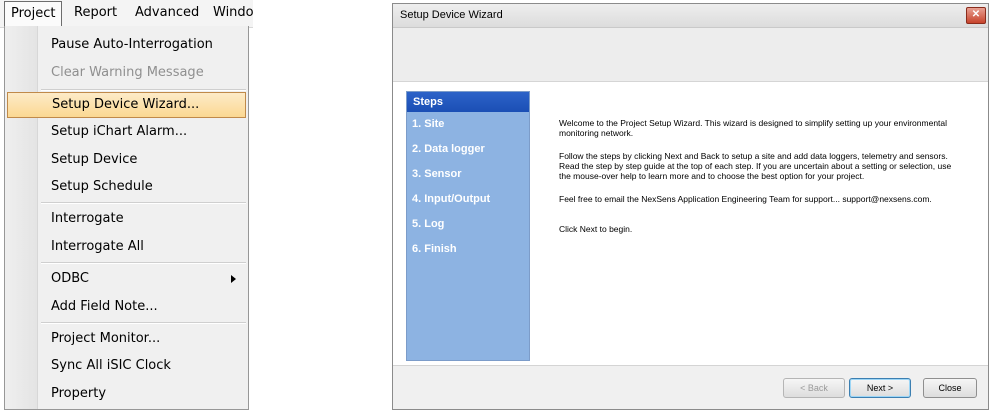  What do you see at coordinates (126, 45) in the screenshot?
I see `menu-item-pause-auto-interrogation: Pause Auto-Interrogation` at bounding box center [126, 45].